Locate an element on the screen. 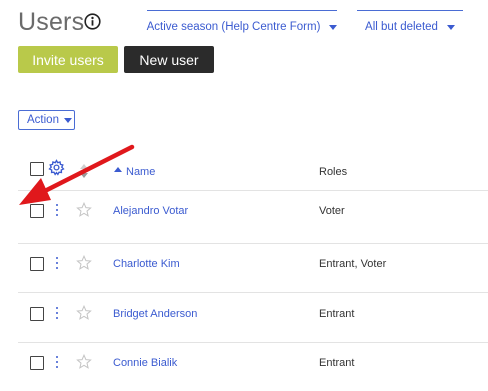 The image size is (488, 391). user-name-link: Bridget Anderson is located at coordinates (155, 314).